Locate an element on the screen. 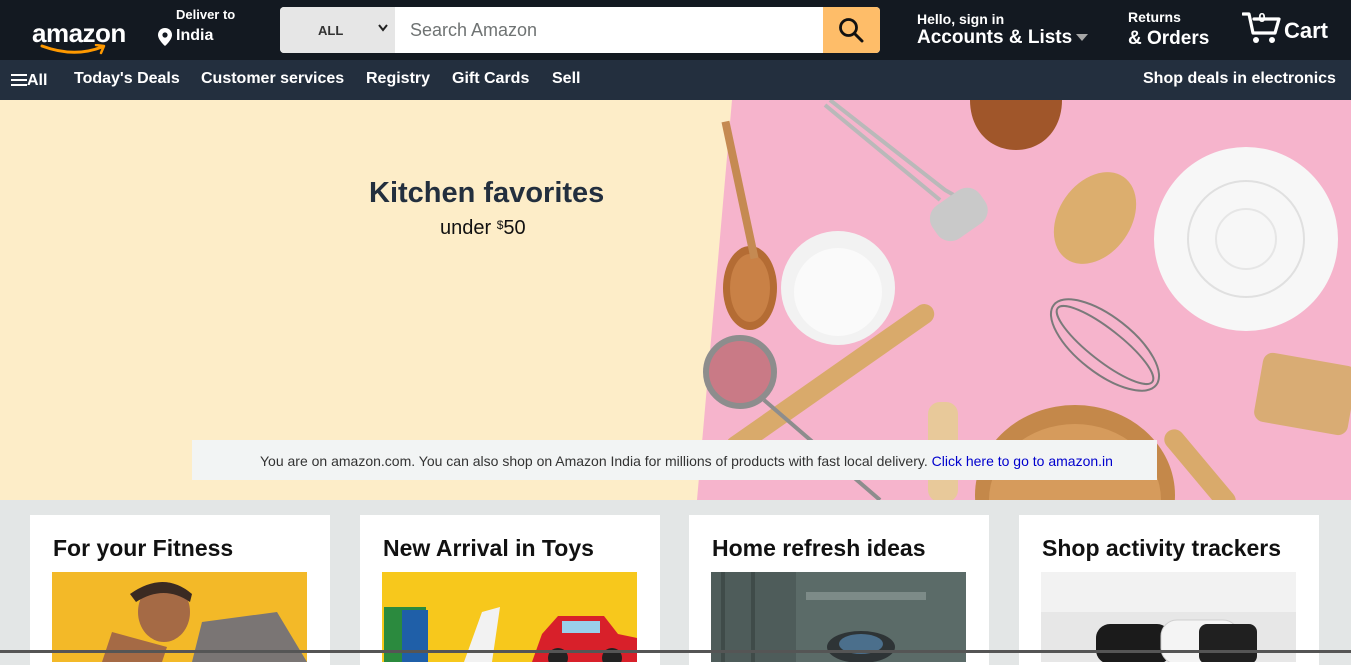  search-icon is located at coordinates (851, 30).